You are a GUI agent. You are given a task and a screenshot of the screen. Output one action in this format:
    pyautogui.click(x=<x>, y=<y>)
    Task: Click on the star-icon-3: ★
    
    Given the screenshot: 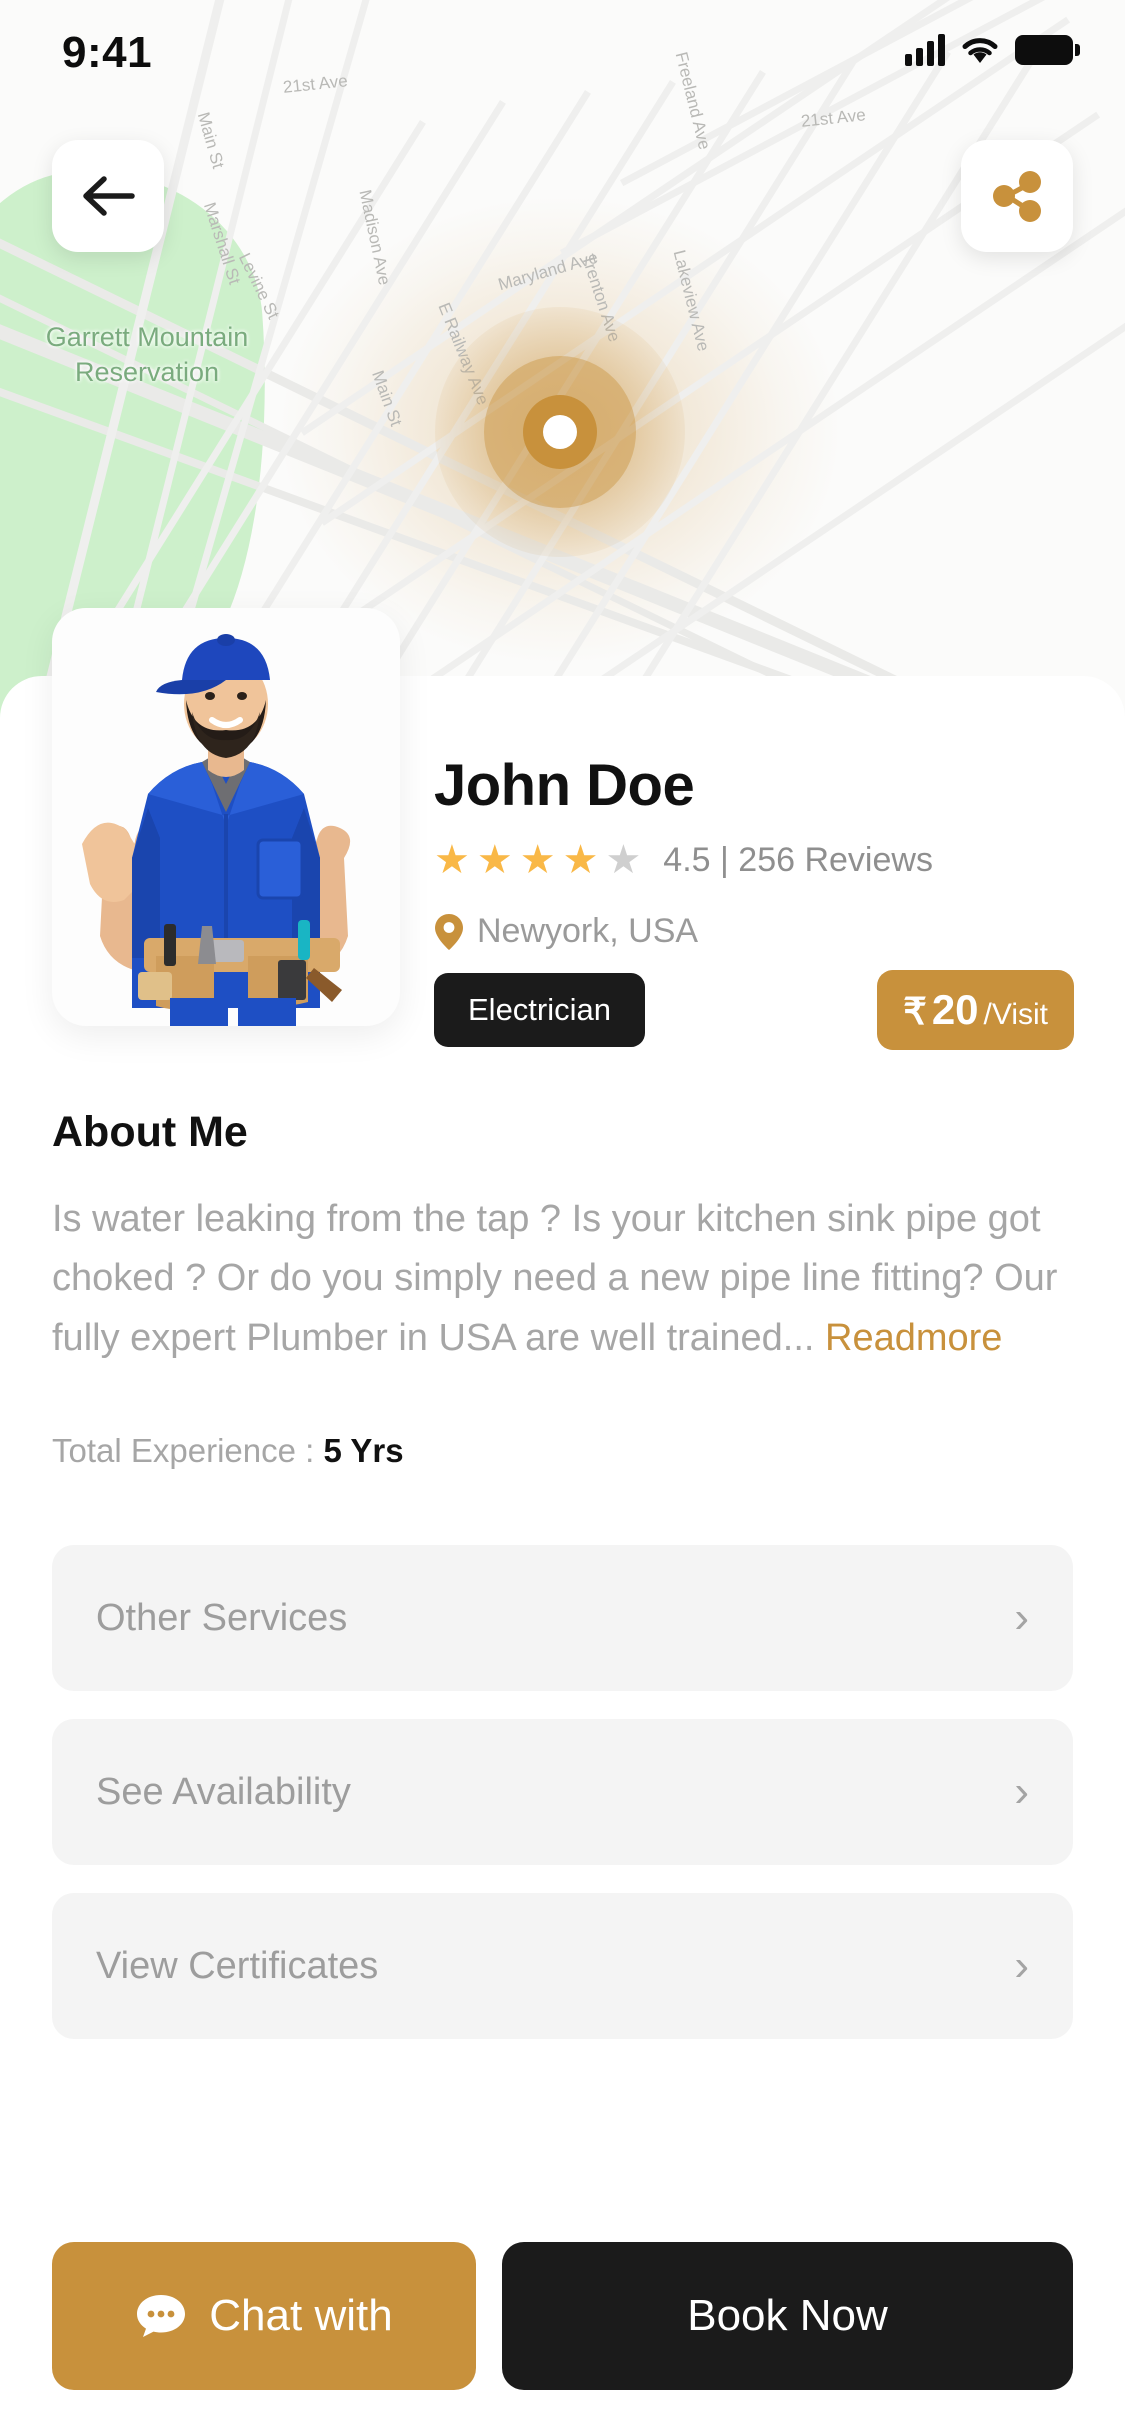 What is the action you would take?
    pyautogui.click(x=537, y=860)
    